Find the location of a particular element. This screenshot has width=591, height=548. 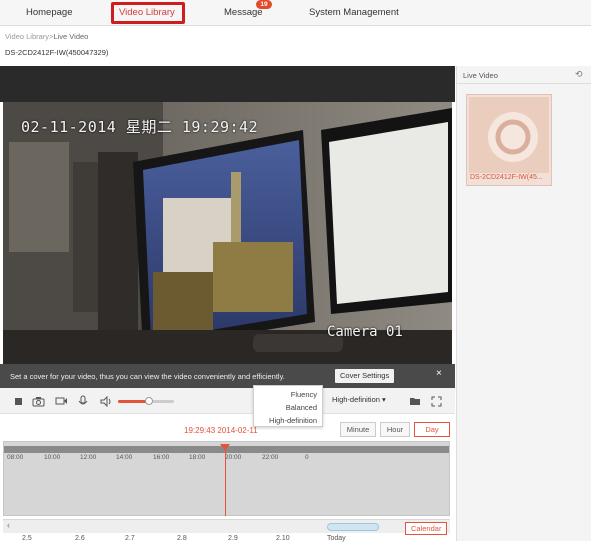

range-hour-button: Hour is located at coordinates (395, 429).